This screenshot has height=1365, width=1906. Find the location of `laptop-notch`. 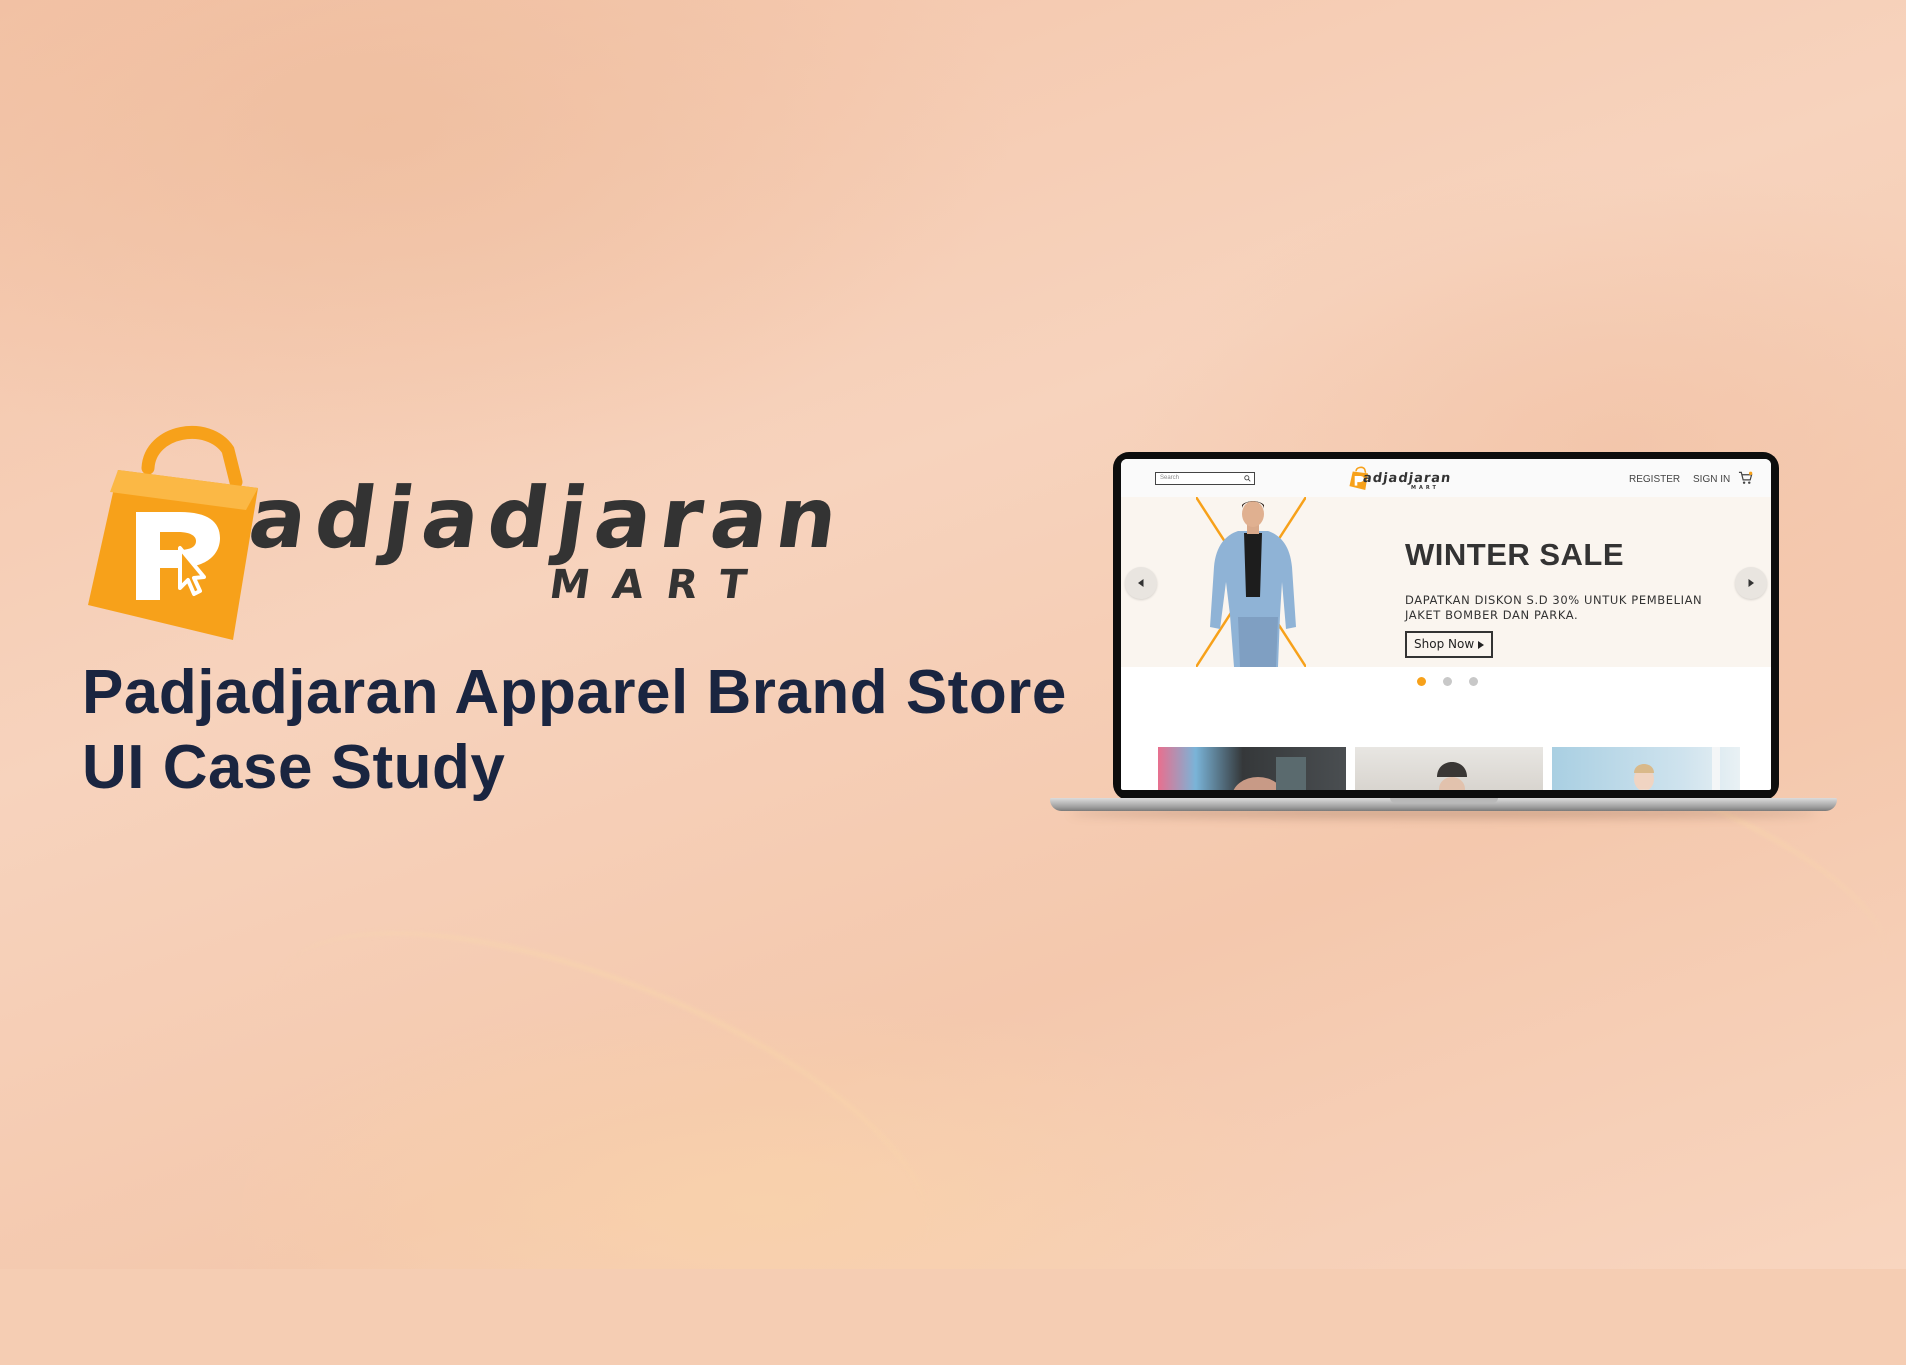

laptop-notch is located at coordinates (1444, 800).